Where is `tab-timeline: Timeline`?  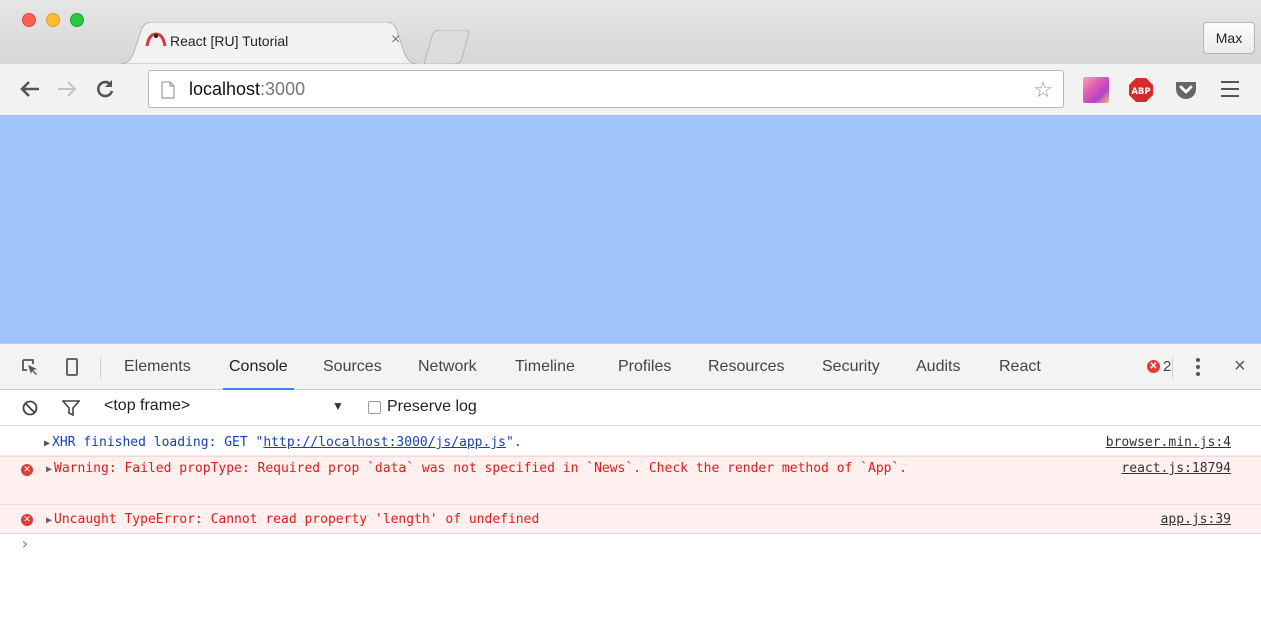 tab-timeline: Timeline is located at coordinates (545, 367).